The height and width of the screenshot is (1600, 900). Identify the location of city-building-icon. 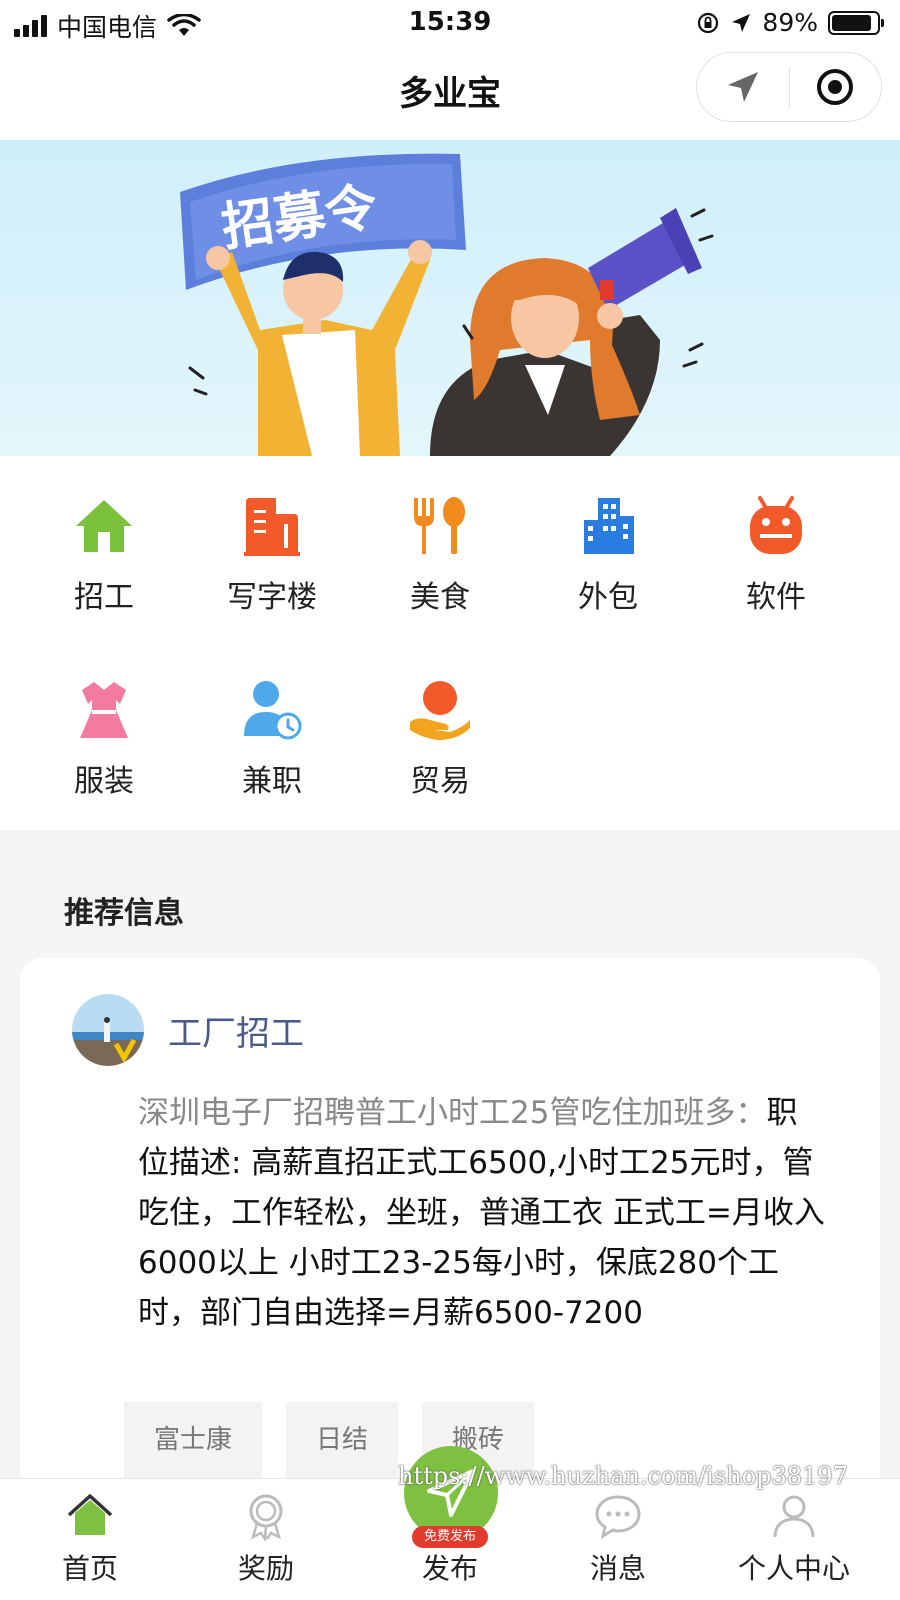
(609, 526).